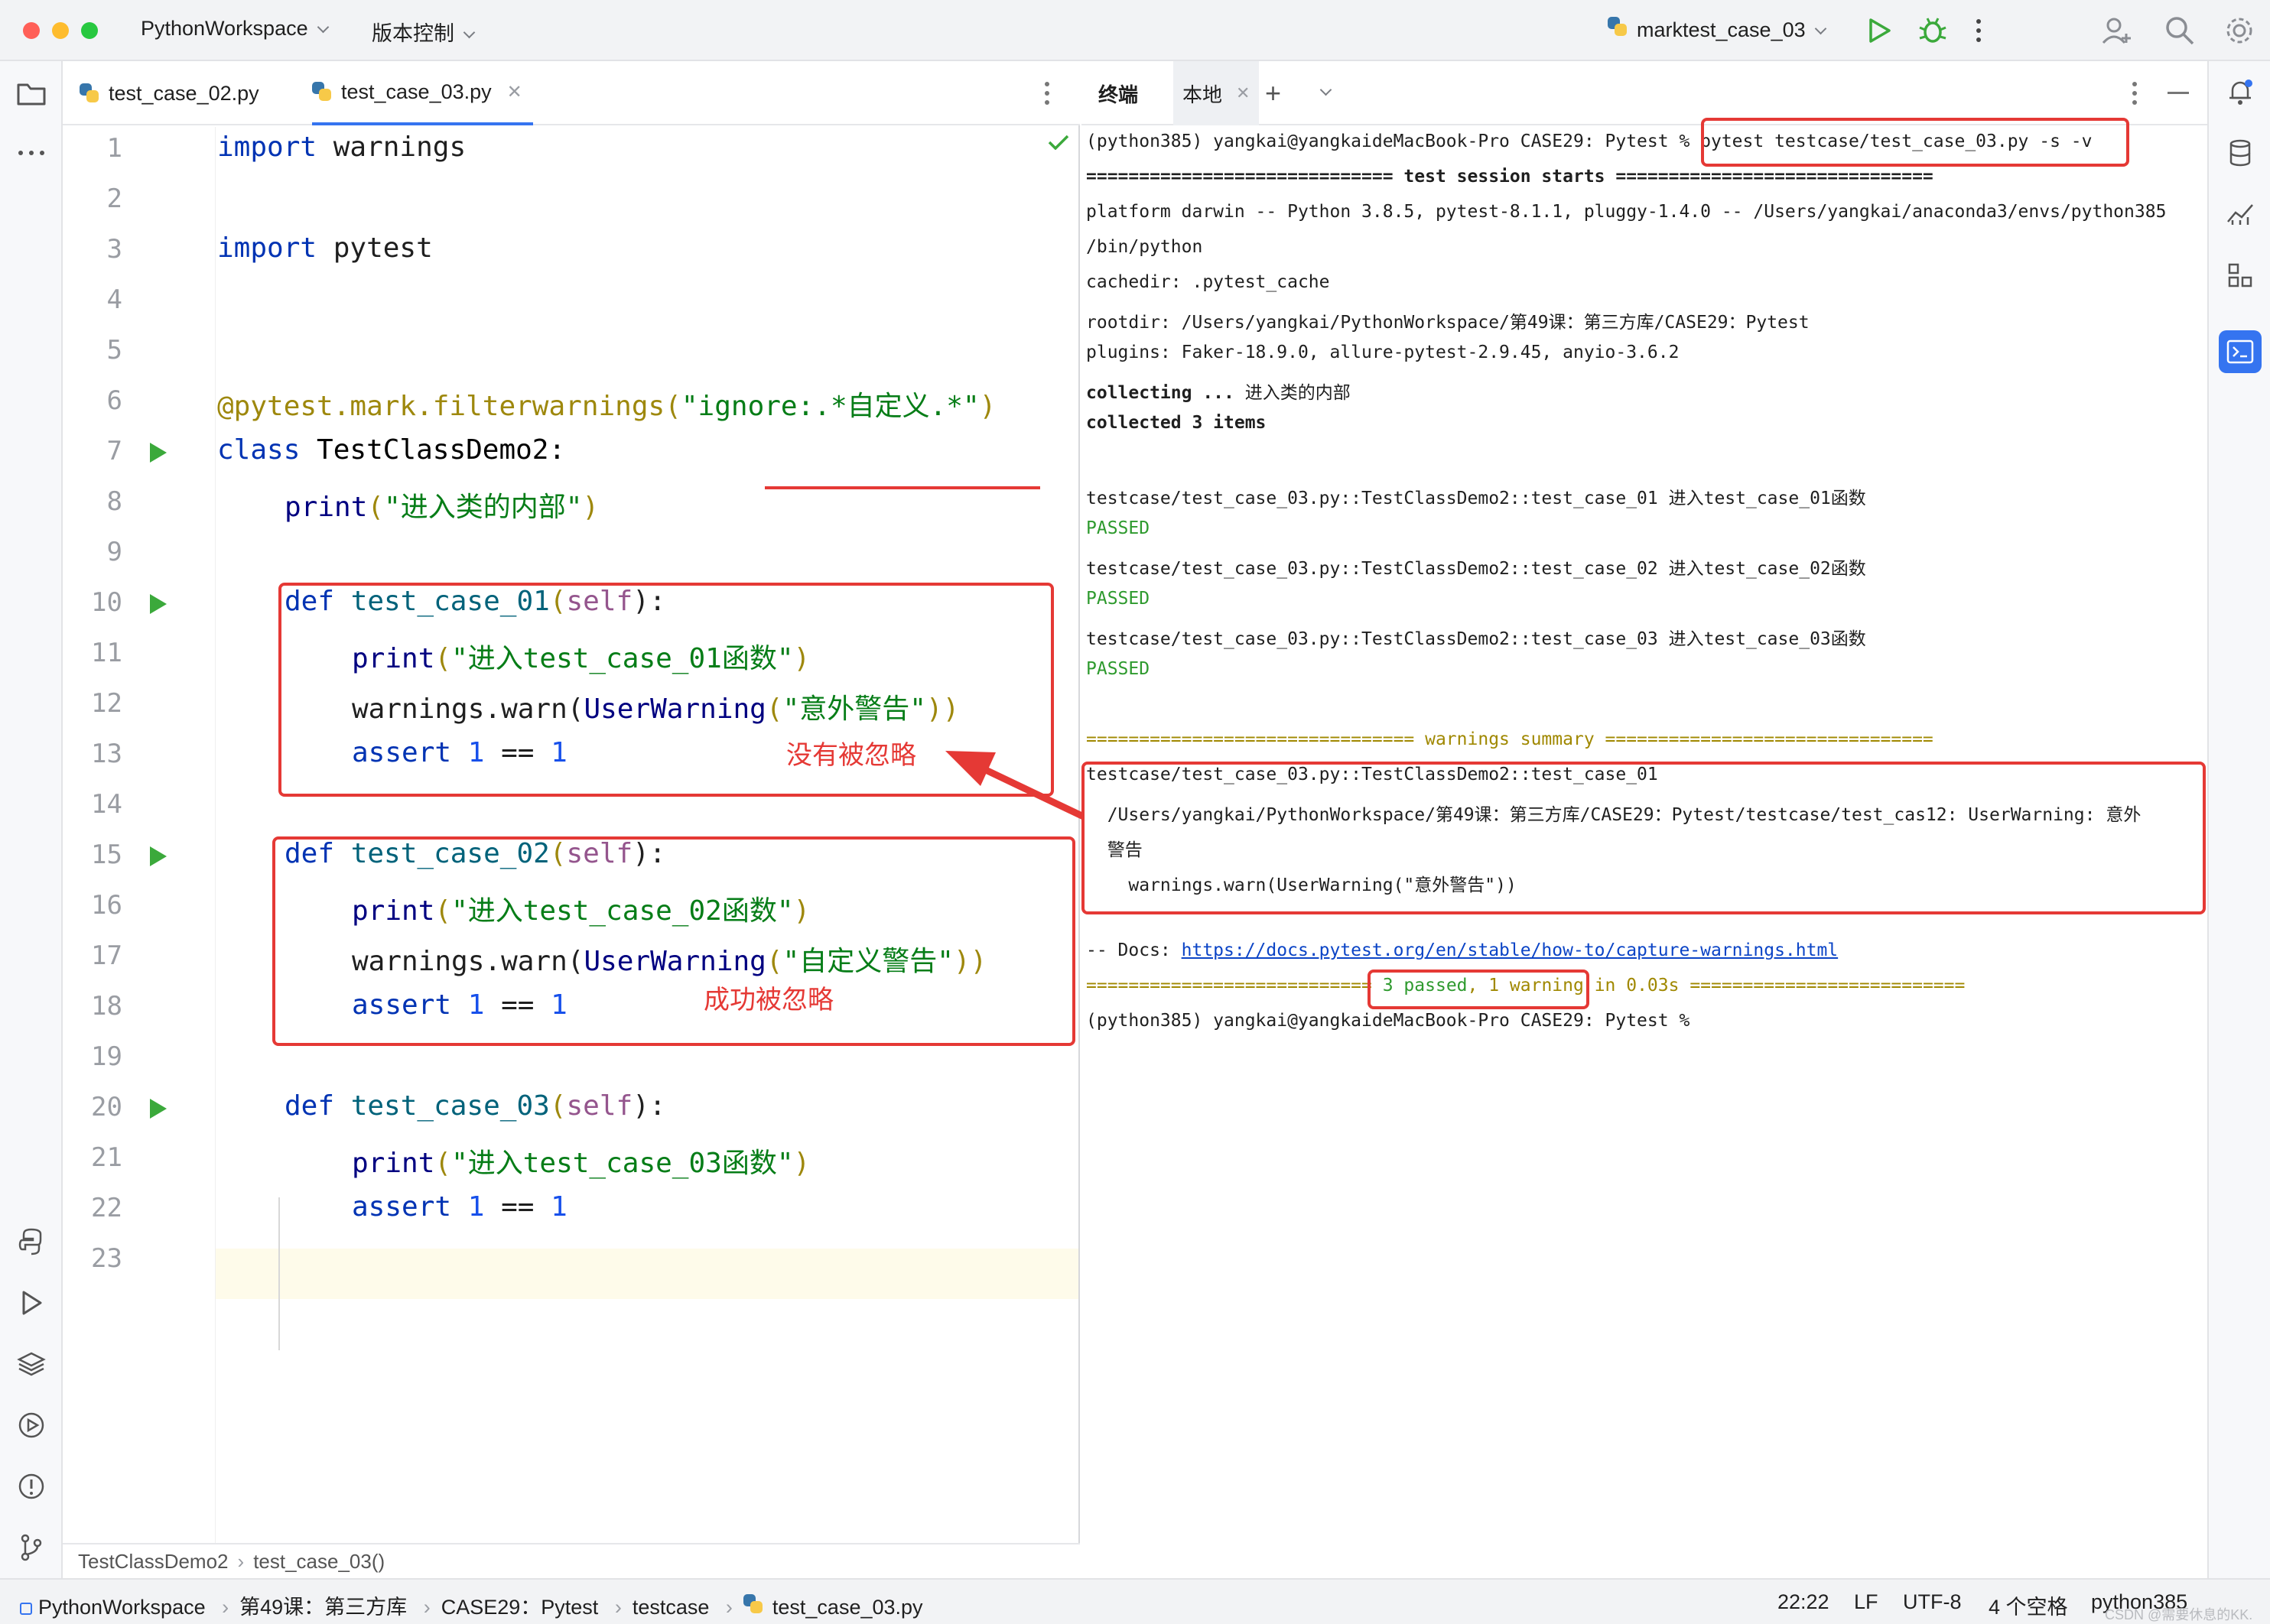  I want to click on terminal-icon, so click(2240, 351).